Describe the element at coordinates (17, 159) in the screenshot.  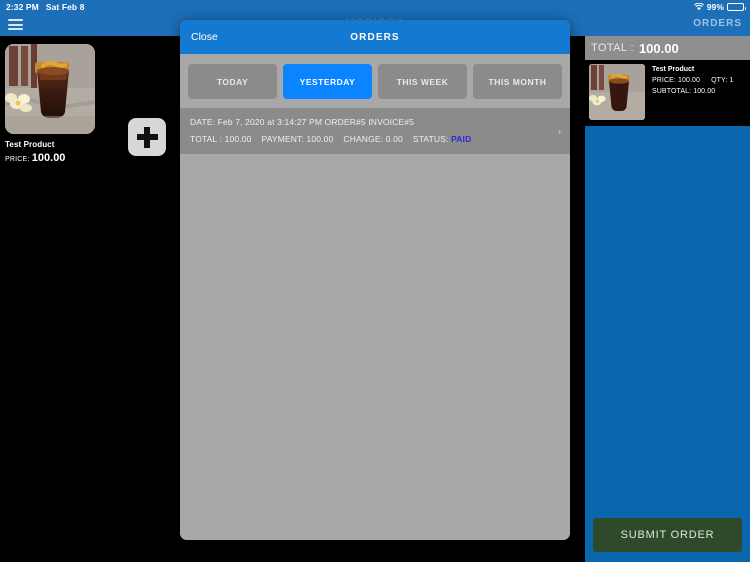
I see `product-price-label: PRICE:` at that location.